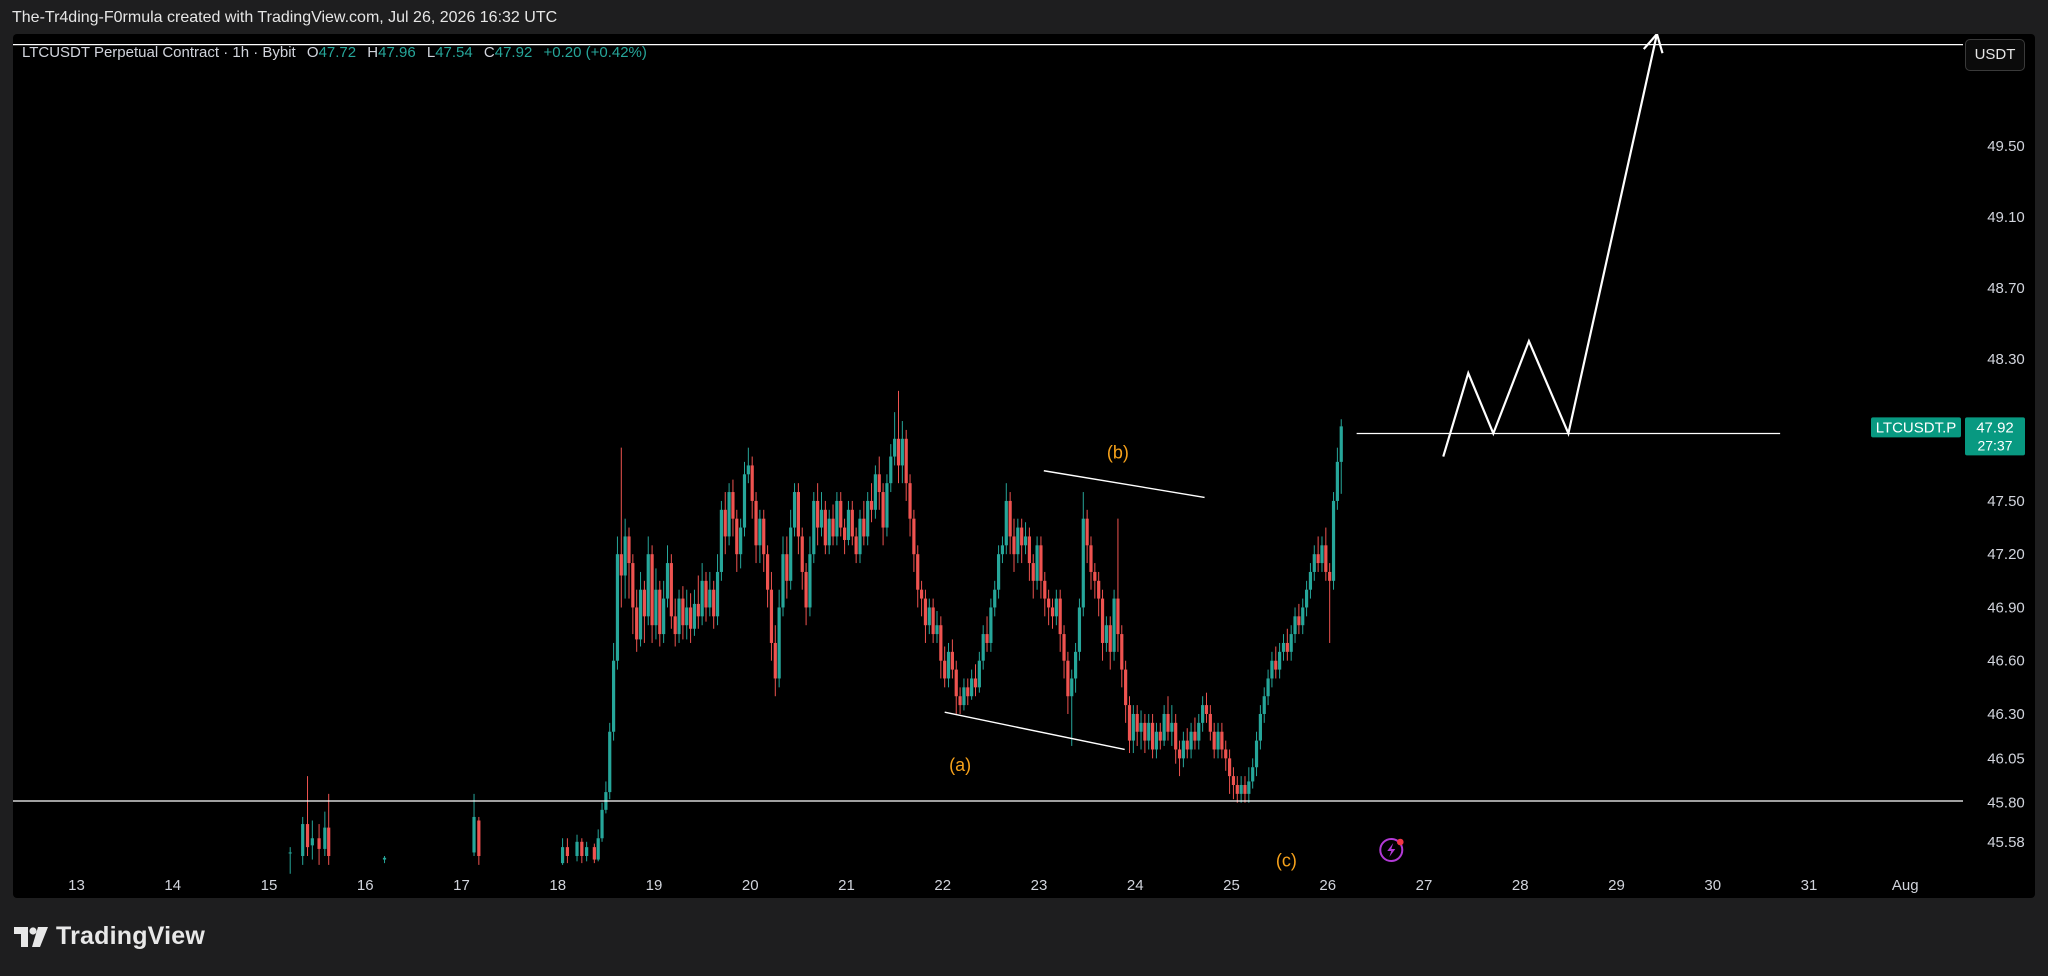  I want to click on x-tick-label-16: 29, so click(1616, 885).